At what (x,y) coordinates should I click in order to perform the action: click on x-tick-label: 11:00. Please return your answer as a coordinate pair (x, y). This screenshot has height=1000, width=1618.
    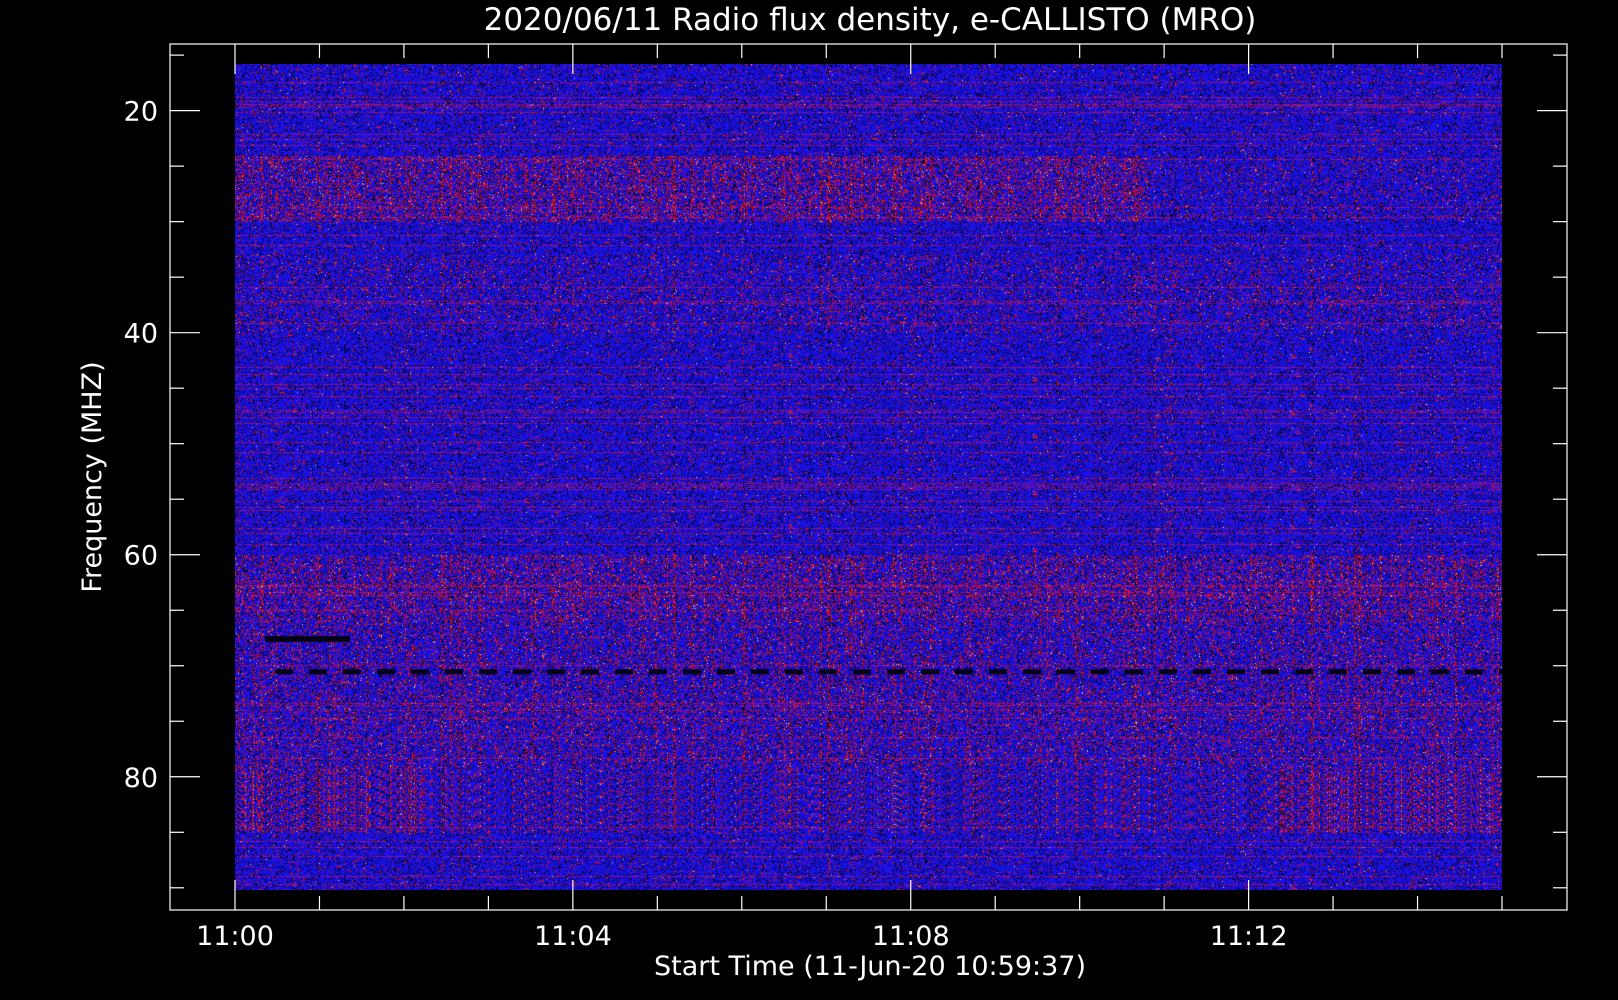
    Looking at the image, I should click on (235, 936).